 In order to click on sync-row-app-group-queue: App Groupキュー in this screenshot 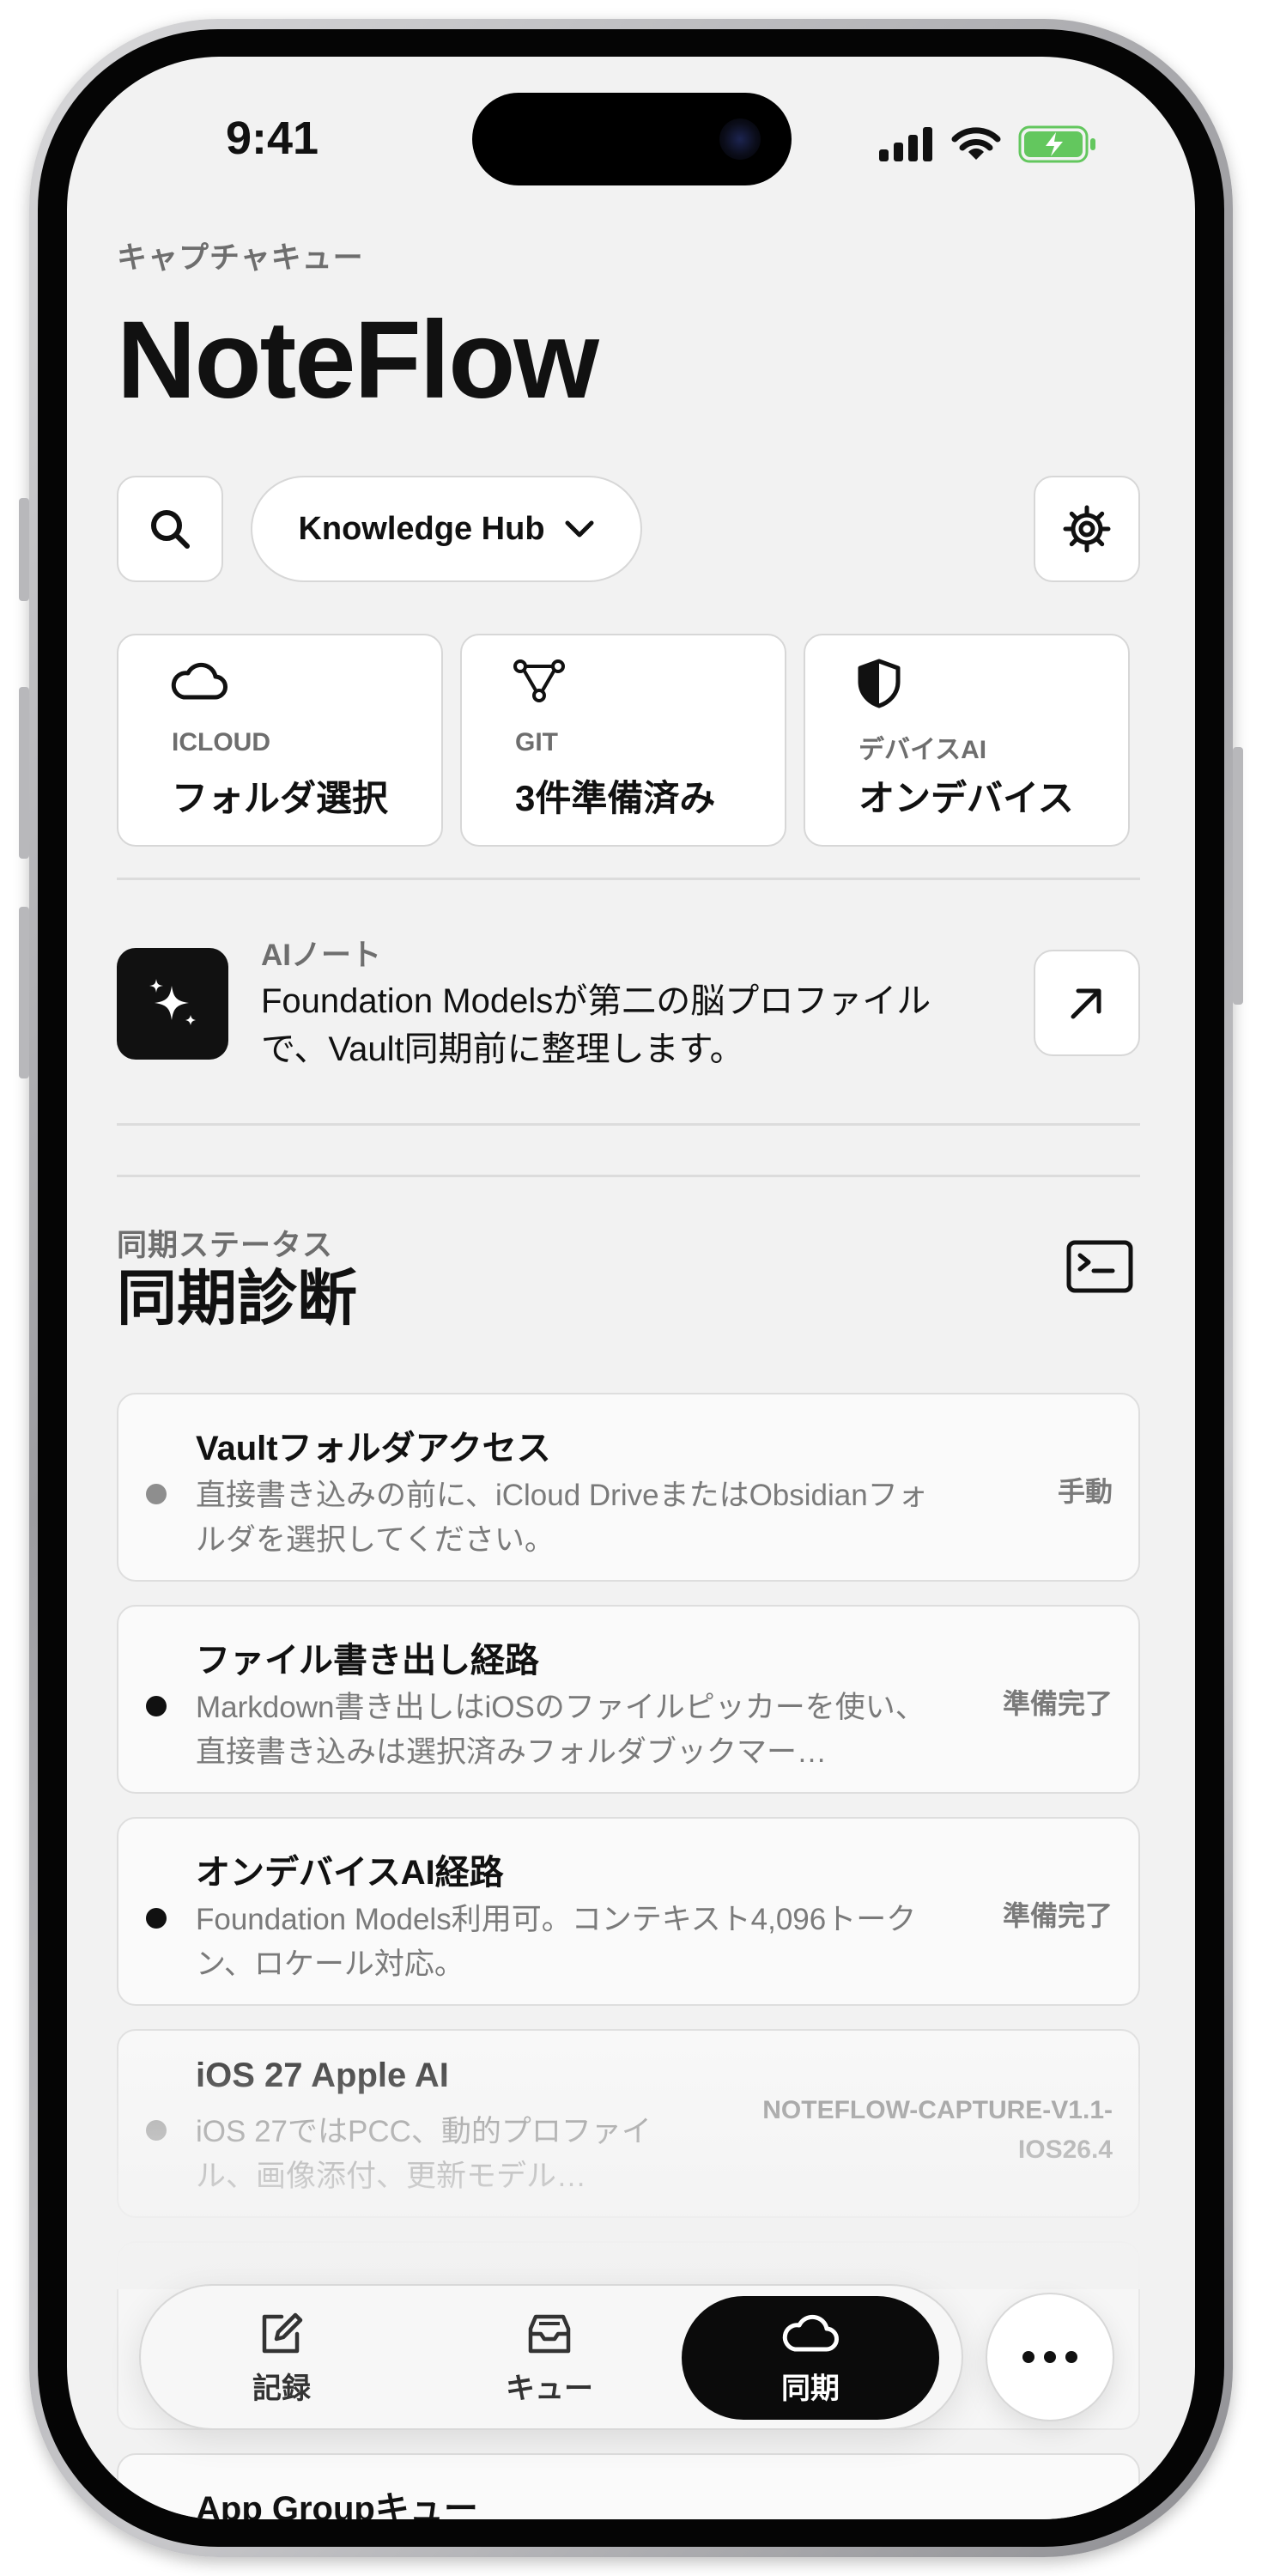, I will do `click(628, 2486)`.